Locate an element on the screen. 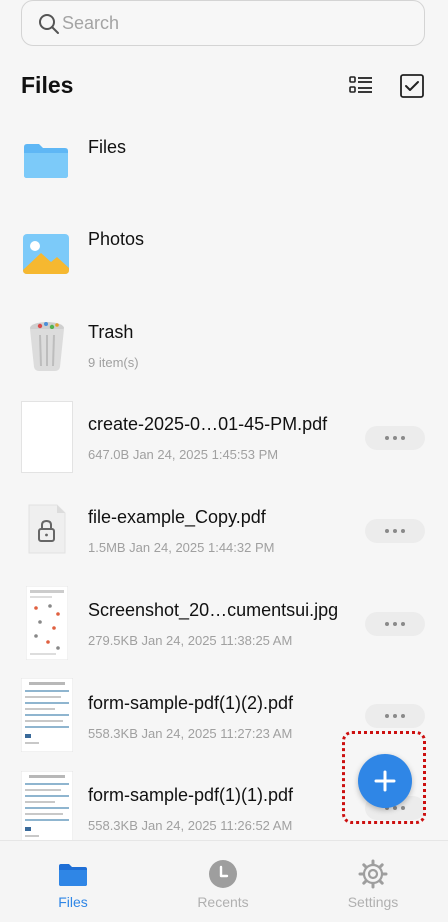 This screenshot has height=922, width=448. nav-settings: Settings is located at coordinates (373, 881).